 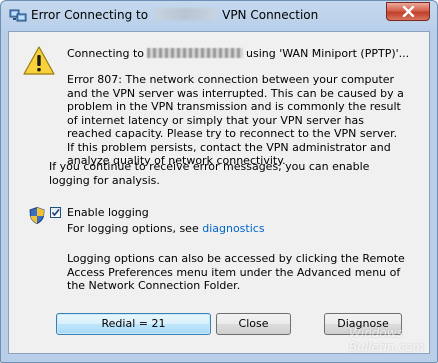 I want to click on window-close-button, so click(x=408, y=11).